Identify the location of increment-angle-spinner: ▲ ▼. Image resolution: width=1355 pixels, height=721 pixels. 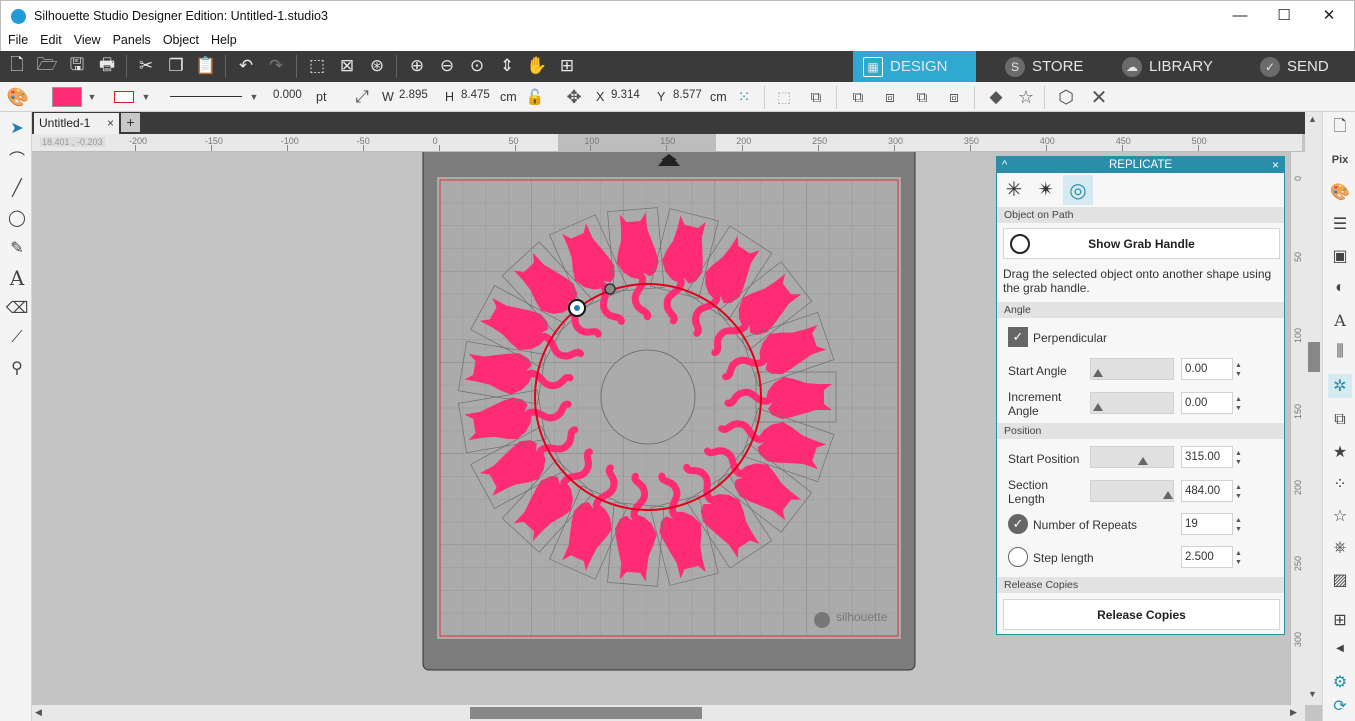
(1238, 404).